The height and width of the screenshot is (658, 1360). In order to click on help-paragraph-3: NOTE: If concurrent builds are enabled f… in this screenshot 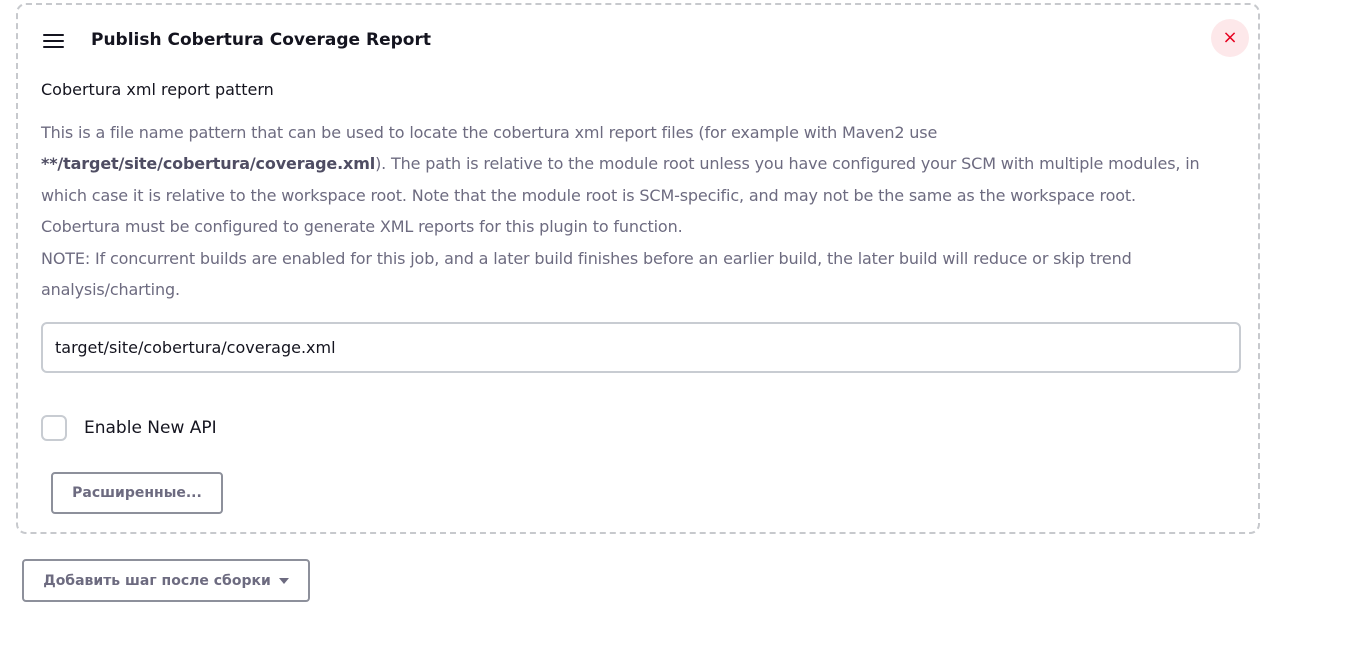, I will do `click(586, 274)`.